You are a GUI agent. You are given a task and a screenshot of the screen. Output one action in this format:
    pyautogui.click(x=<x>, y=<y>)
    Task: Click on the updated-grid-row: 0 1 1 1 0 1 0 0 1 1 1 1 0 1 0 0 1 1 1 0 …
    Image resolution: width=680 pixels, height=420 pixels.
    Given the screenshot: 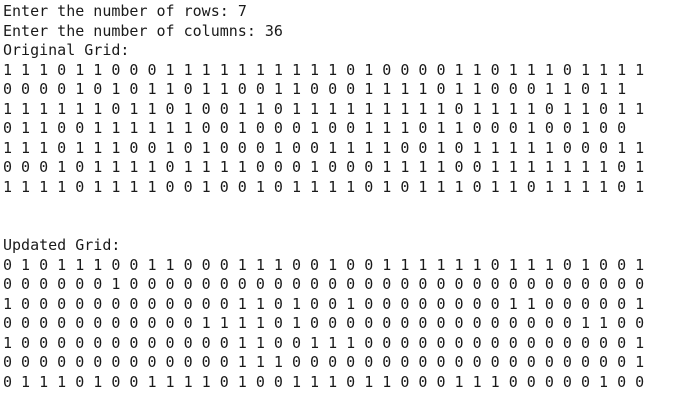 What is the action you would take?
    pyautogui.click(x=324, y=381)
    